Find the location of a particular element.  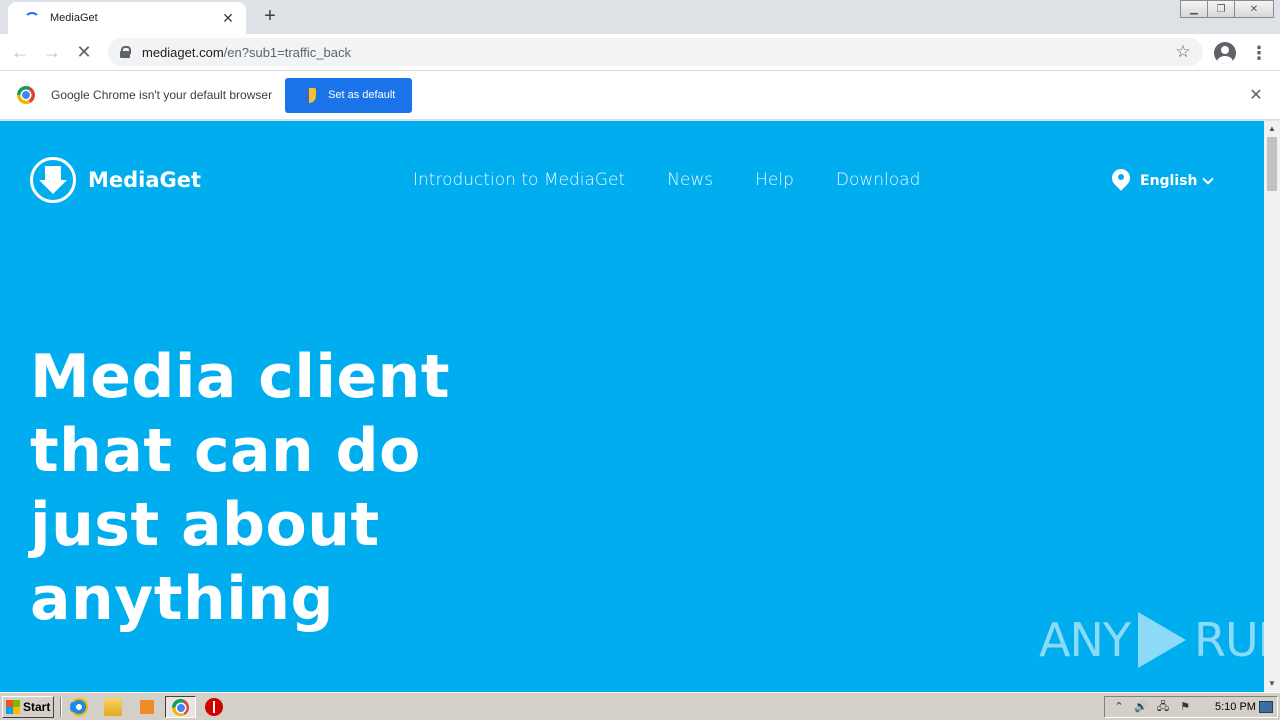

url-text: mediaget.com/en?sub1=traffic_back is located at coordinates (656, 52).